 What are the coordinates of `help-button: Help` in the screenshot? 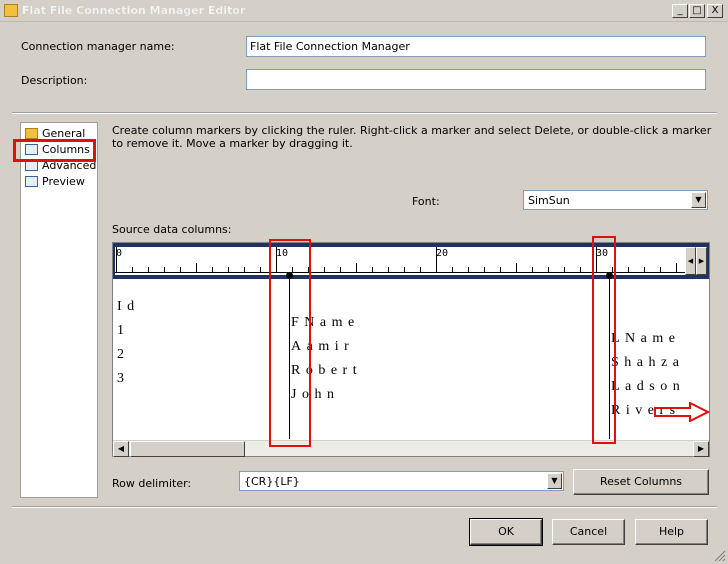 It's located at (671, 532).